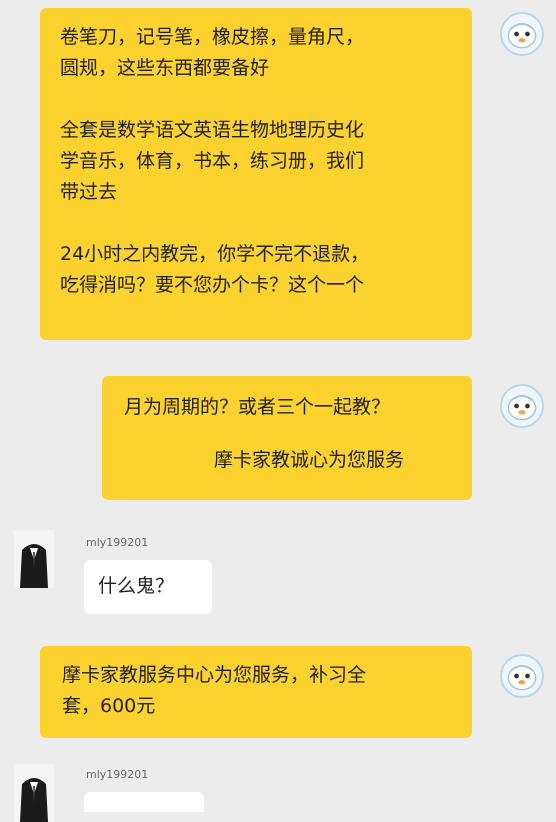  I want to click on message-text-line: 月为周期的？或者三个一起教？, so click(257, 407).